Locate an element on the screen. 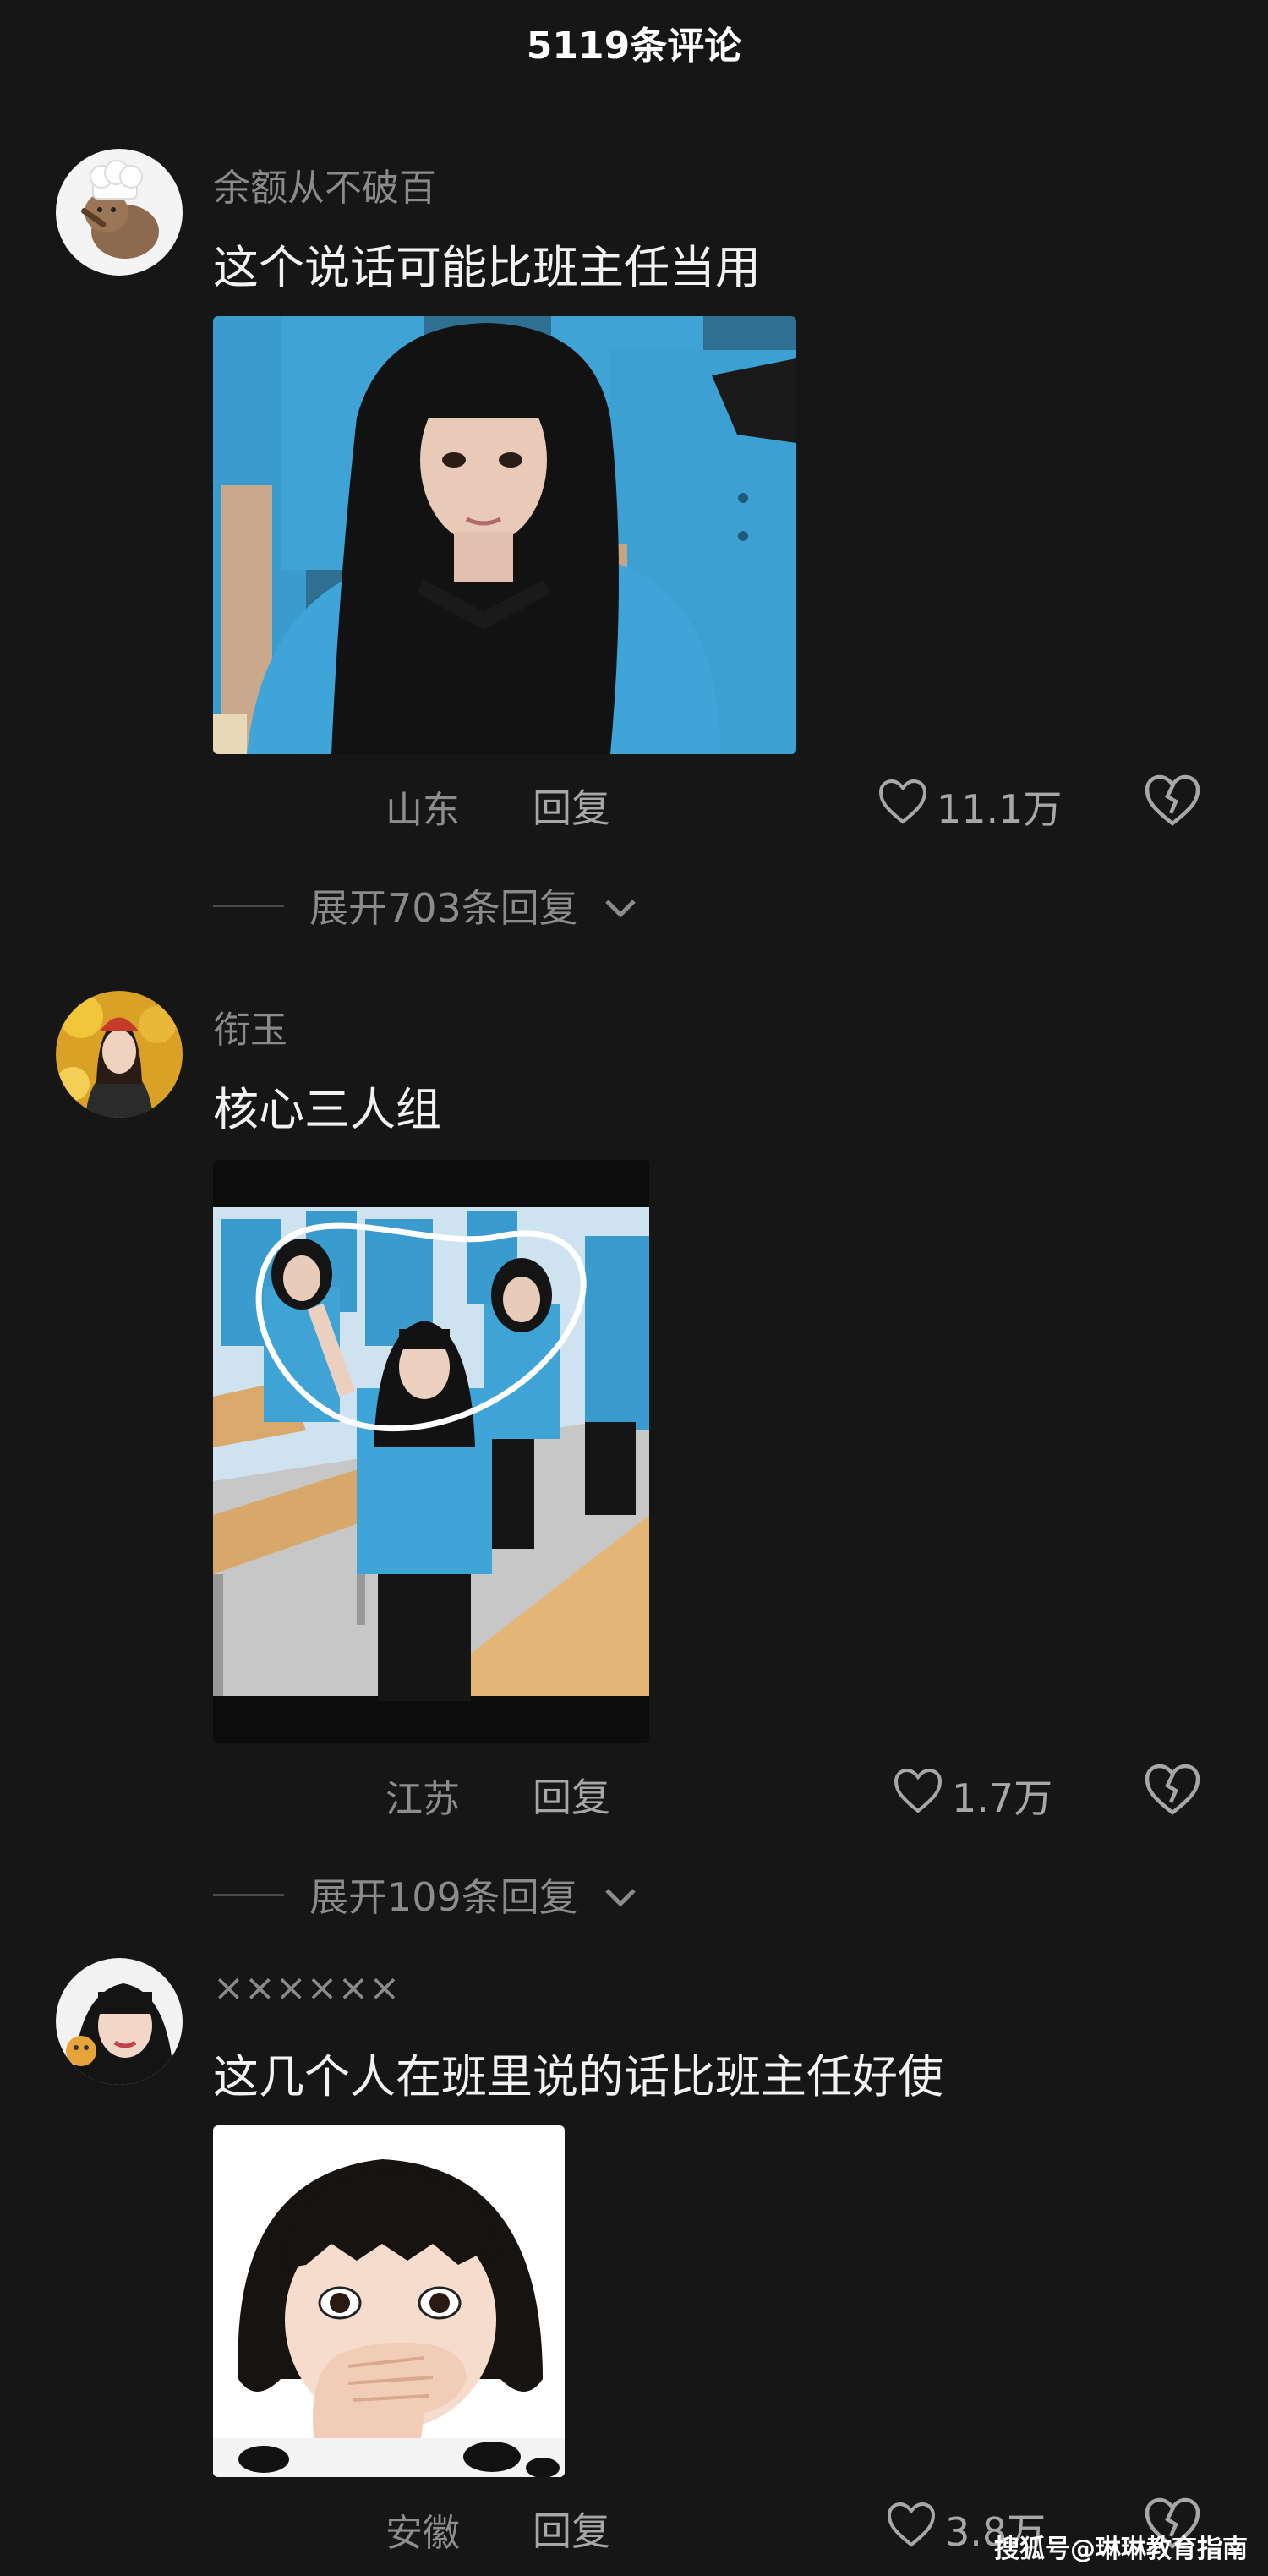 Image resolution: width=1268 pixels, height=2576 pixels. comment-count-title: 5119条评论 is located at coordinates (634, 46).